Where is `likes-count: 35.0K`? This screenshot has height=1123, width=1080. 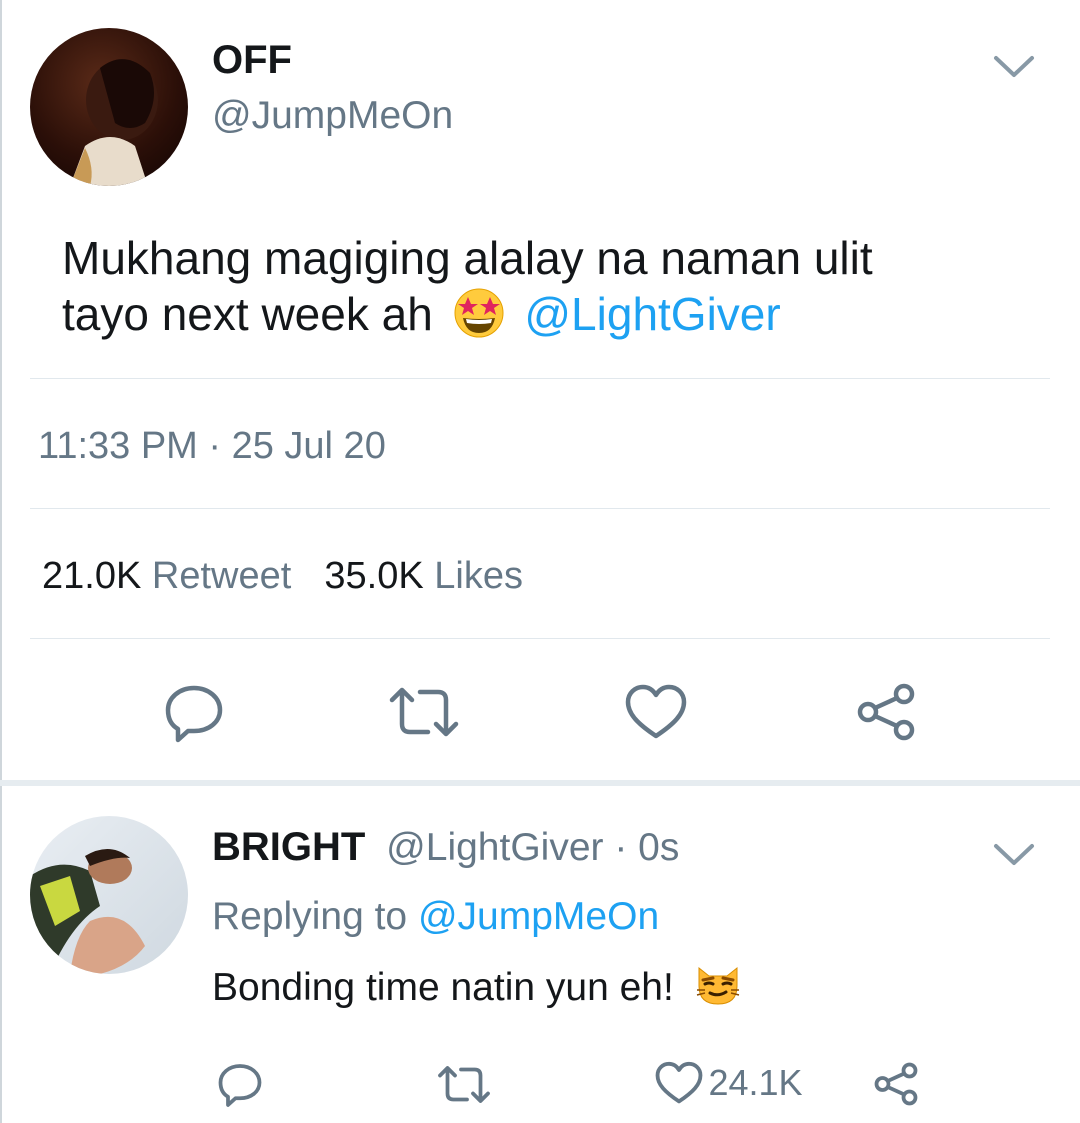
likes-count: 35.0K is located at coordinates (373, 576).